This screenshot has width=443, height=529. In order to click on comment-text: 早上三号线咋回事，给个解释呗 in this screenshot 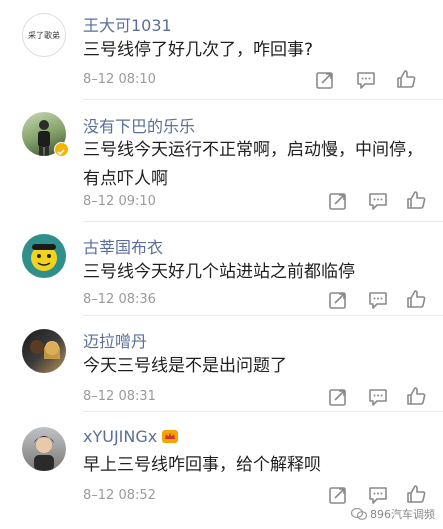, I will do `click(202, 465)`.